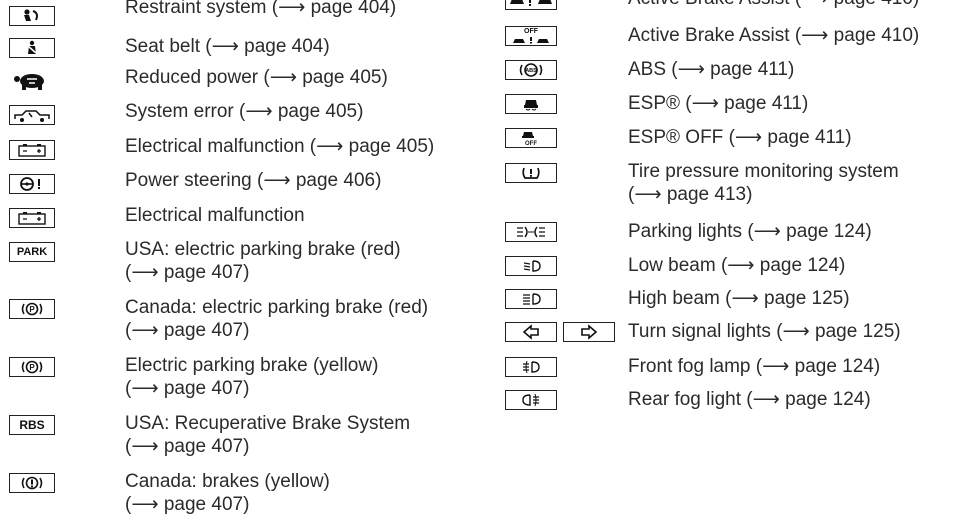  What do you see at coordinates (531, 266) in the screenshot?
I see `low-beam-icon` at bounding box center [531, 266].